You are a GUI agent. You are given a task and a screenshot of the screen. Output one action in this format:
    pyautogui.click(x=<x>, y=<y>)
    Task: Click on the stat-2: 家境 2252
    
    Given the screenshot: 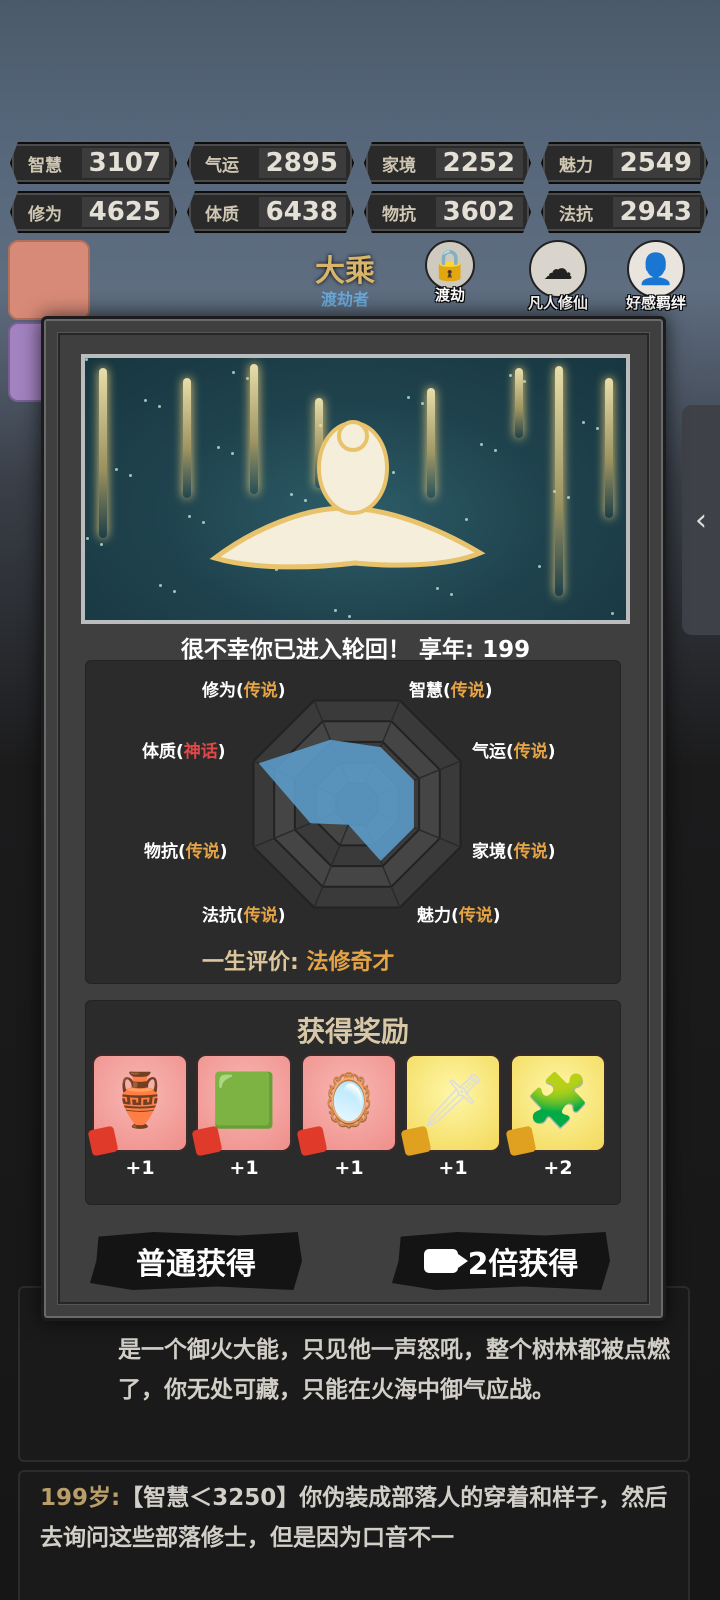 What is the action you would take?
    pyautogui.click(x=447, y=163)
    